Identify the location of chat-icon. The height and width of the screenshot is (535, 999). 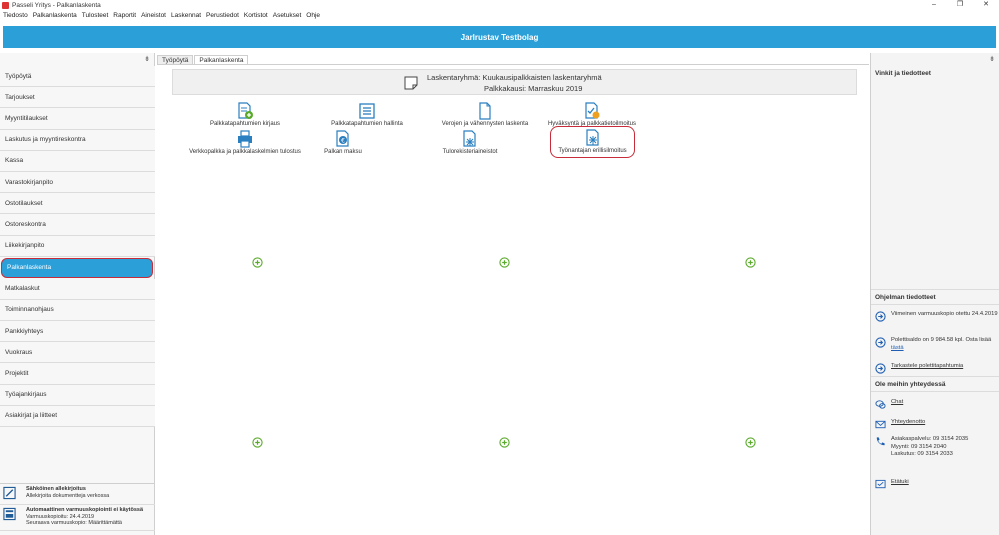
(880, 404).